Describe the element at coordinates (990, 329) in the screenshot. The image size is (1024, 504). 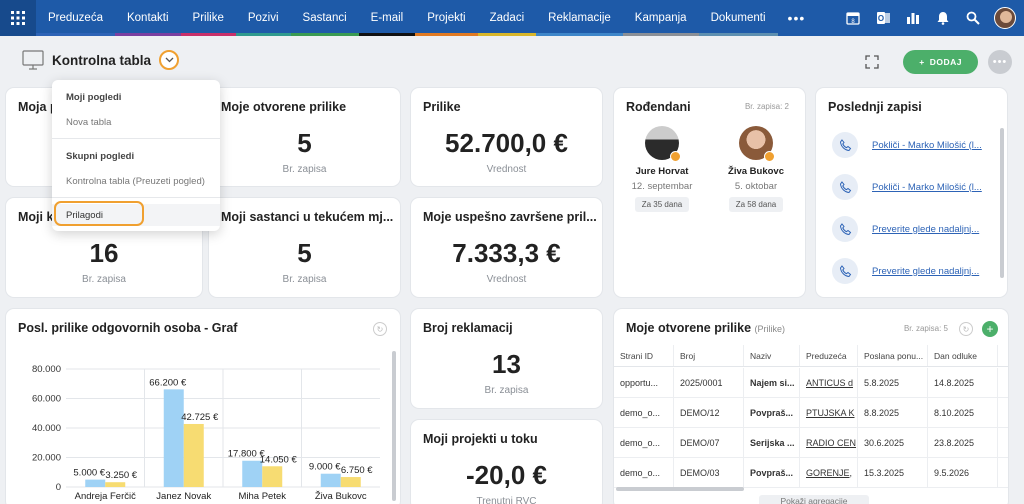
I see `add-record-button: +` at that location.